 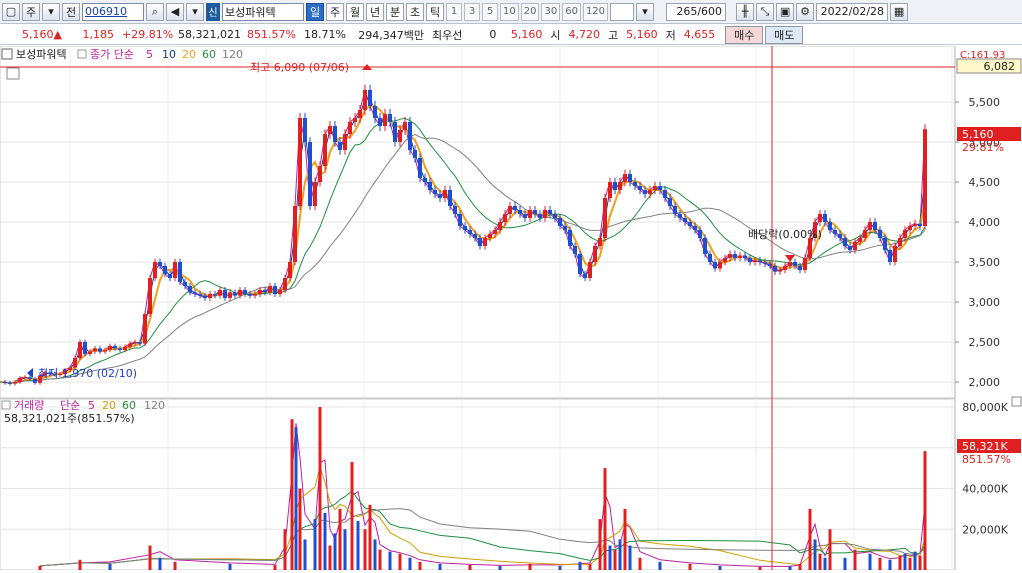 I want to click on save-icon: ▣, so click(x=785, y=11).